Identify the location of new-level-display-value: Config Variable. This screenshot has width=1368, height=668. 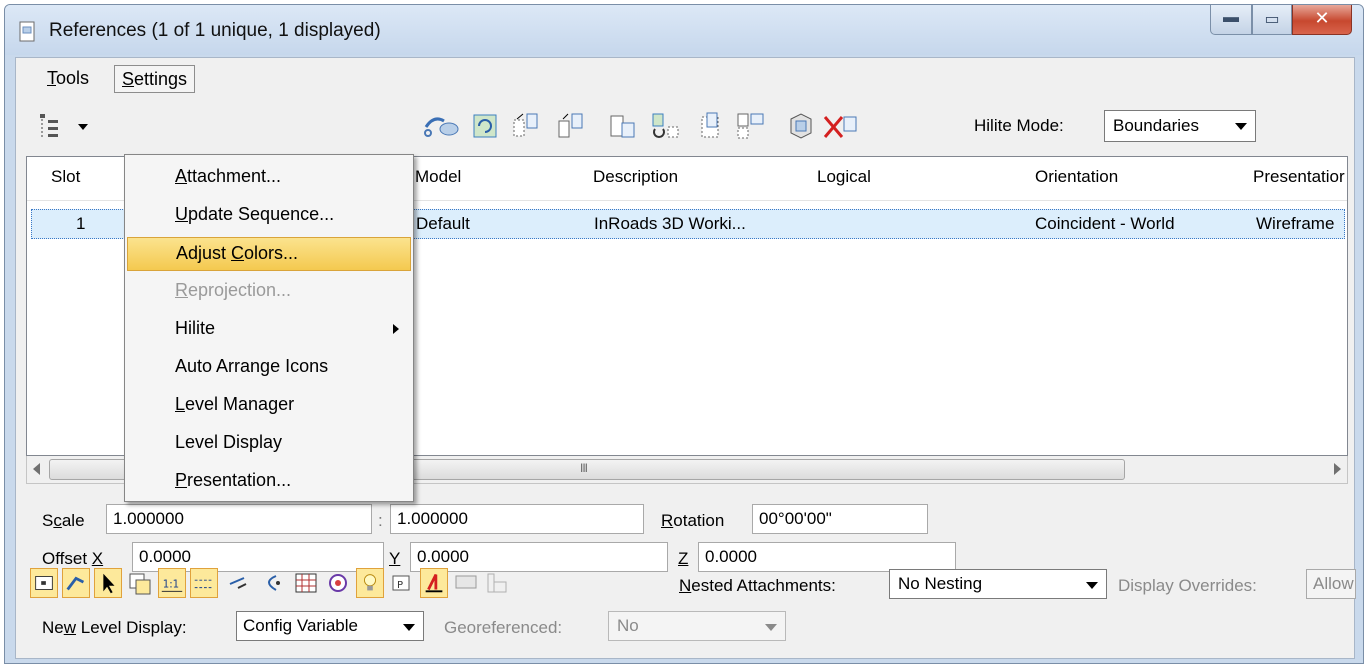
(300, 625).